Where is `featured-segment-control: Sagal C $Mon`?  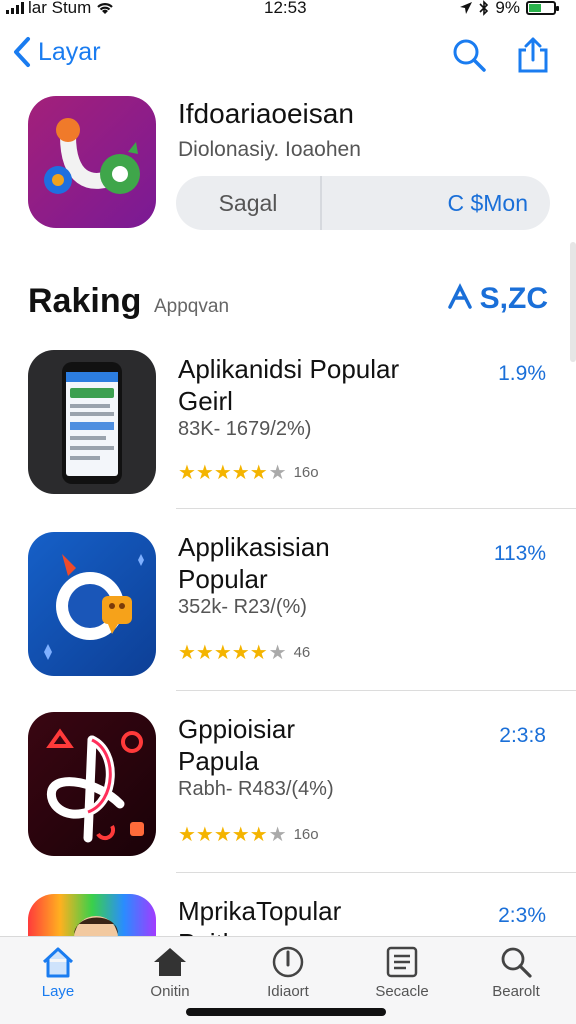 featured-segment-control: Sagal C $Mon is located at coordinates (363, 203).